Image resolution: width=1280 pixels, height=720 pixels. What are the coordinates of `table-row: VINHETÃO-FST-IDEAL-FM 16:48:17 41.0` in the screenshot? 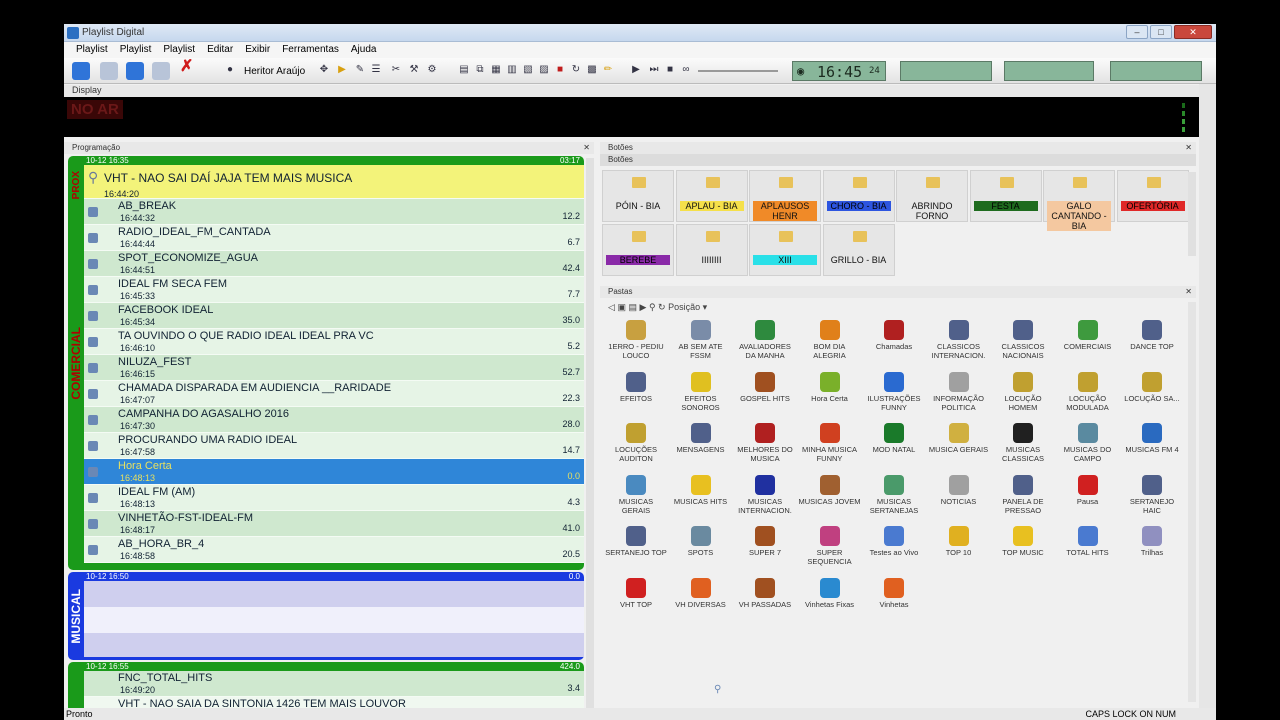 It's located at (334, 524).